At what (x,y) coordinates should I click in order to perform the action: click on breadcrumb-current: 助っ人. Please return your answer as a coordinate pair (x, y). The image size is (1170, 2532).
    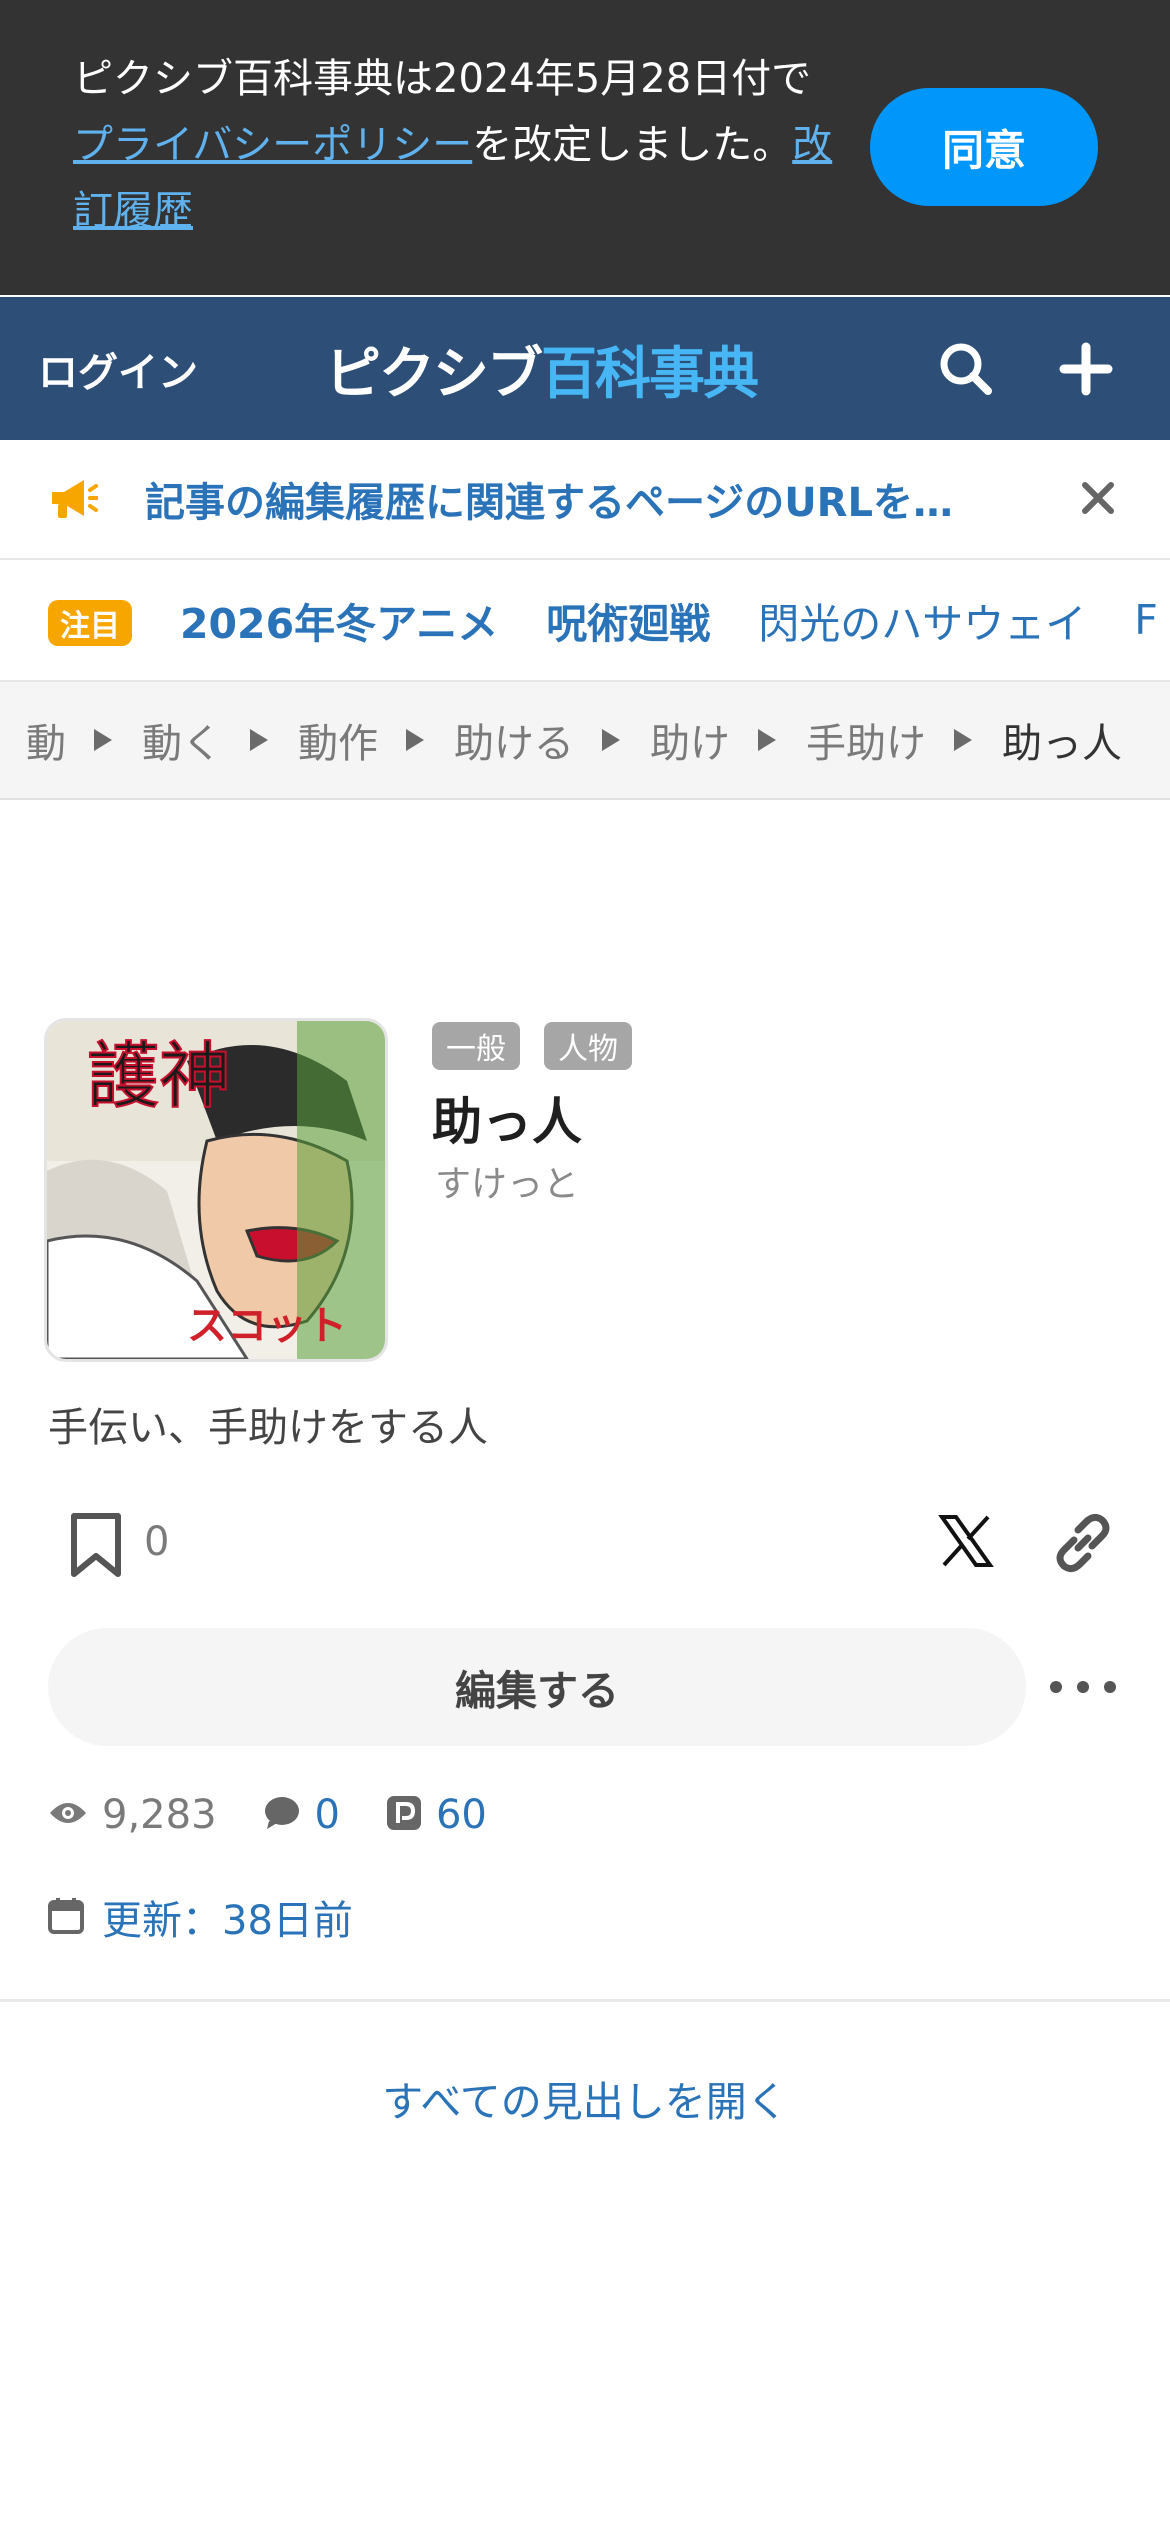
    Looking at the image, I should click on (1062, 744).